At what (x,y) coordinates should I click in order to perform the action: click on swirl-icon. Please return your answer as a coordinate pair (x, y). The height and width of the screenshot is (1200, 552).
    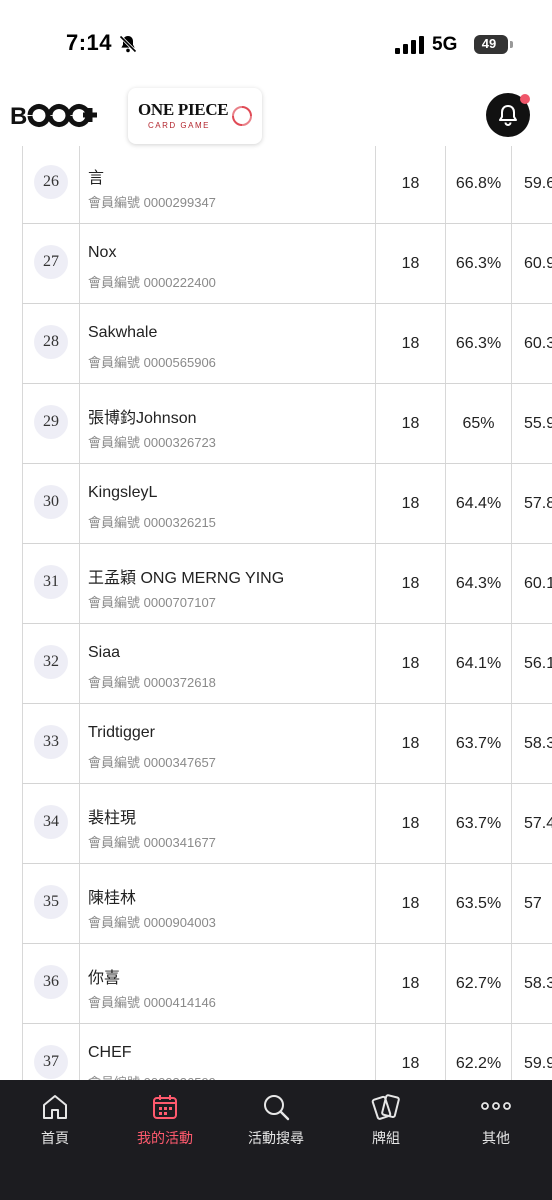
    Looking at the image, I should click on (242, 116).